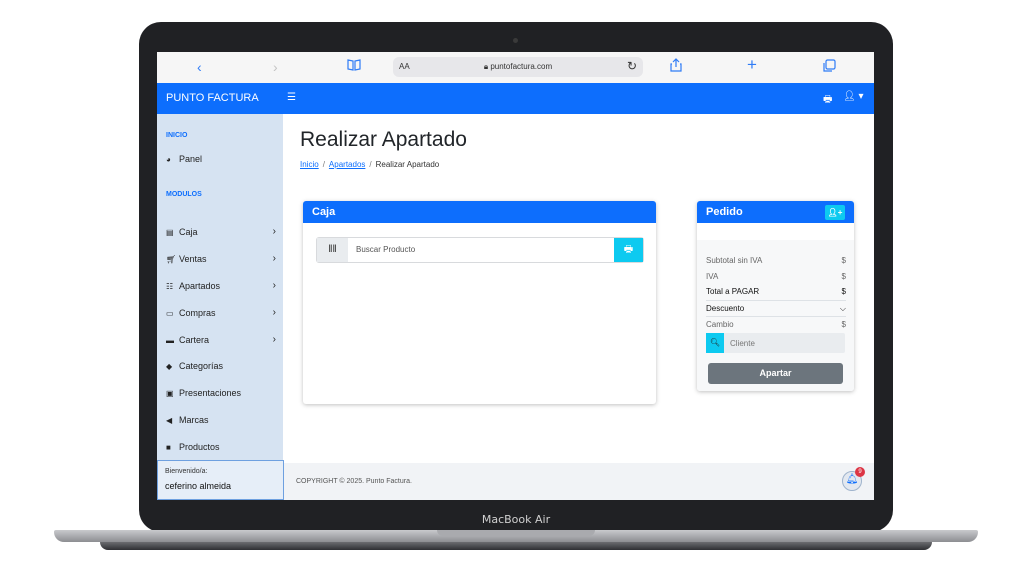 This screenshot has width=1029, height=568. I want to click on apartar-button: Apartar, so click(775, 373).